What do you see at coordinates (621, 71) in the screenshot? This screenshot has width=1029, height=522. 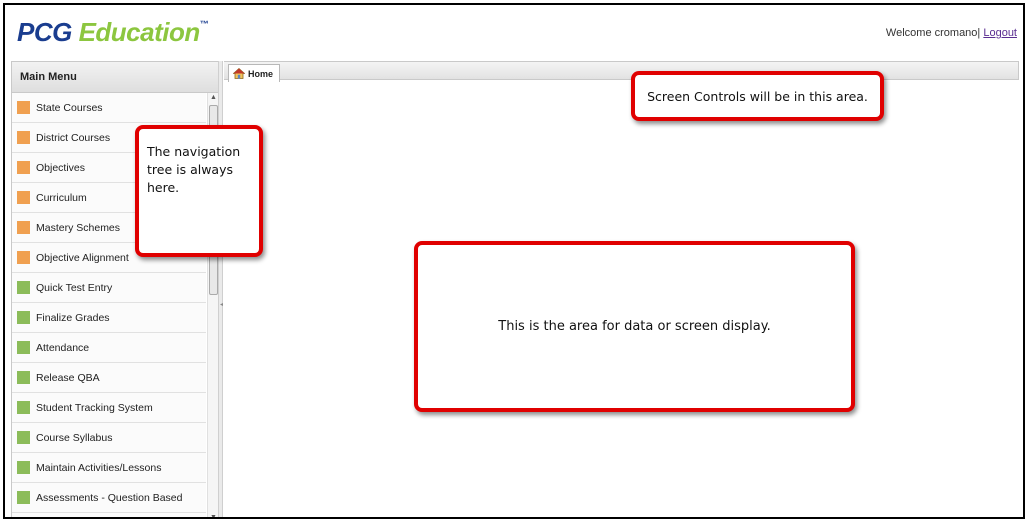 I see `tab-bar: Home` at bounding box center [621, 71].